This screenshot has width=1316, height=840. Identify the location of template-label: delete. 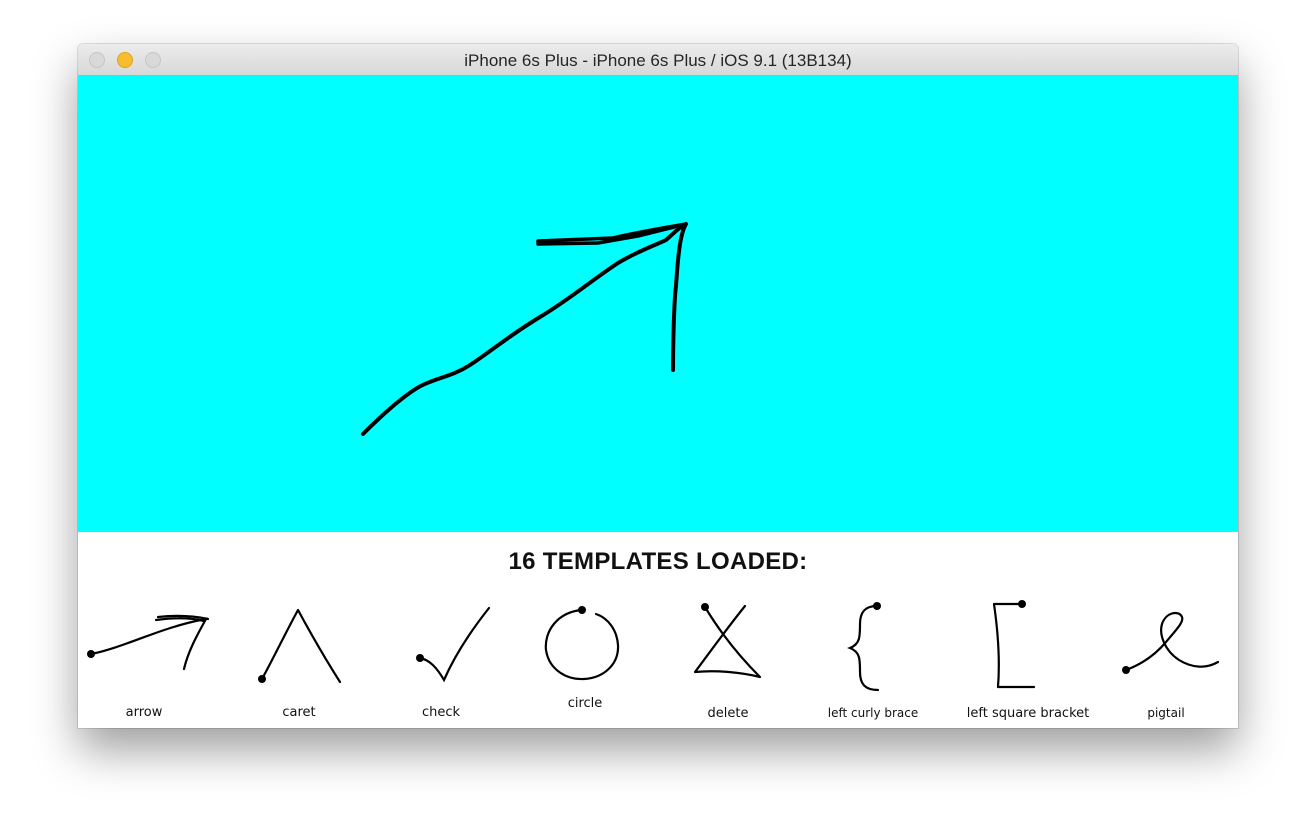
(728, 713).